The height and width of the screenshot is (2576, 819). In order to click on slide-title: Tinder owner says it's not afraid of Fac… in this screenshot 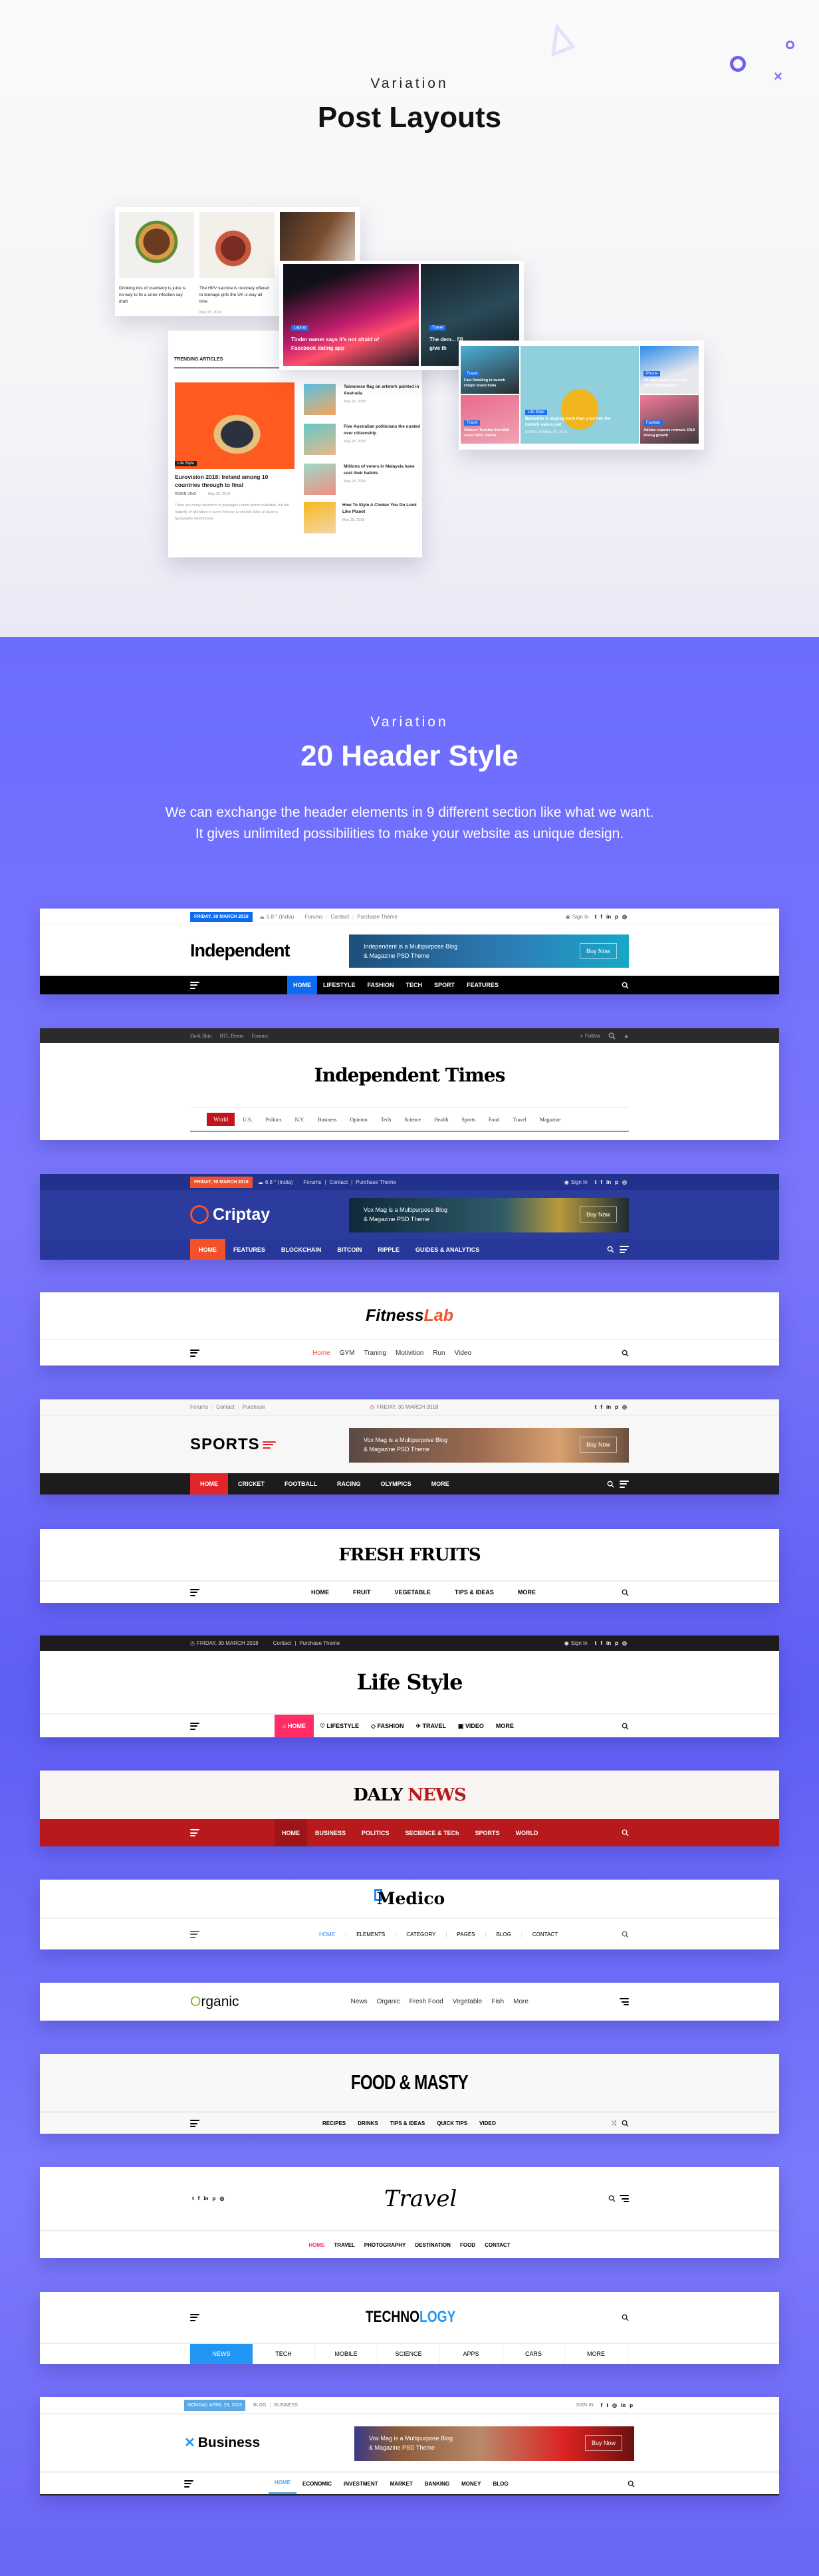, I will do `click(341, 344)`.